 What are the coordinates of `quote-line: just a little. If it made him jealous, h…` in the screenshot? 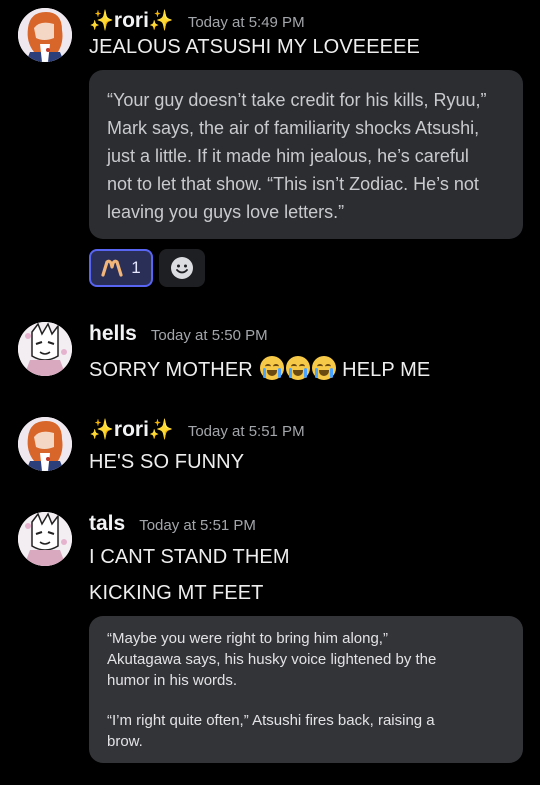 It's located at (288, 156).